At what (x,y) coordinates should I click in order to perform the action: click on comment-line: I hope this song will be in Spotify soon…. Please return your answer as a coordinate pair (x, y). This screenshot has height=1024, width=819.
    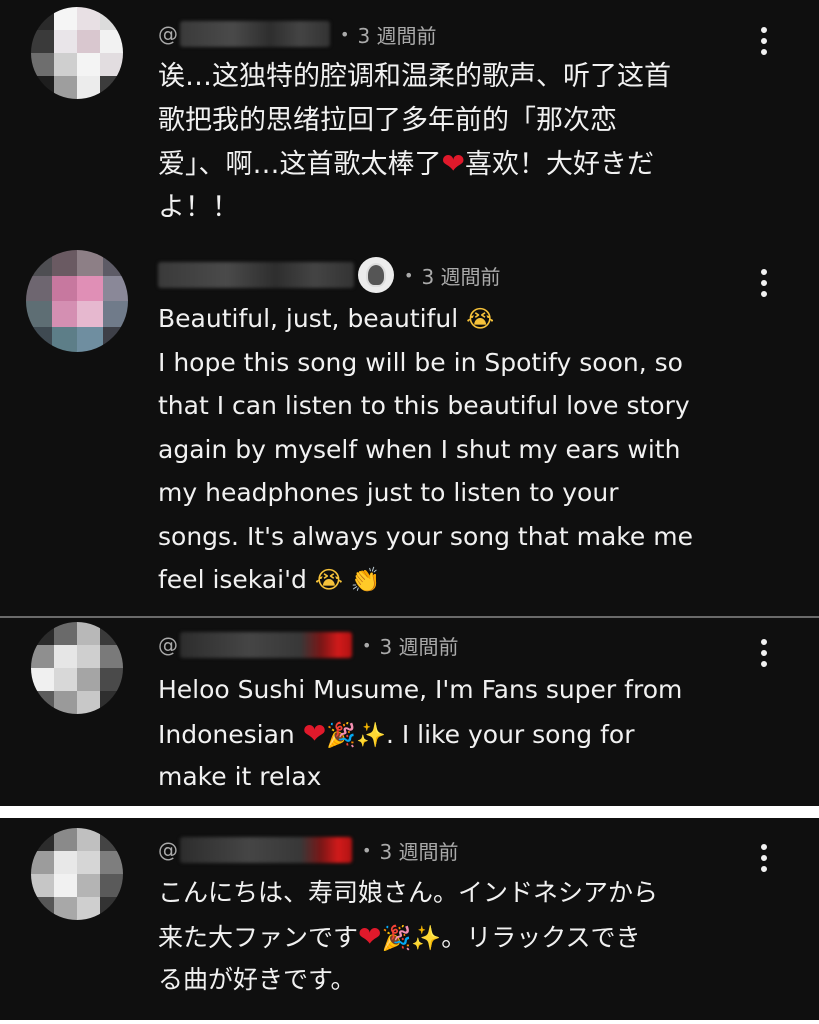
    Looking at the image, I should click on (420, 362).